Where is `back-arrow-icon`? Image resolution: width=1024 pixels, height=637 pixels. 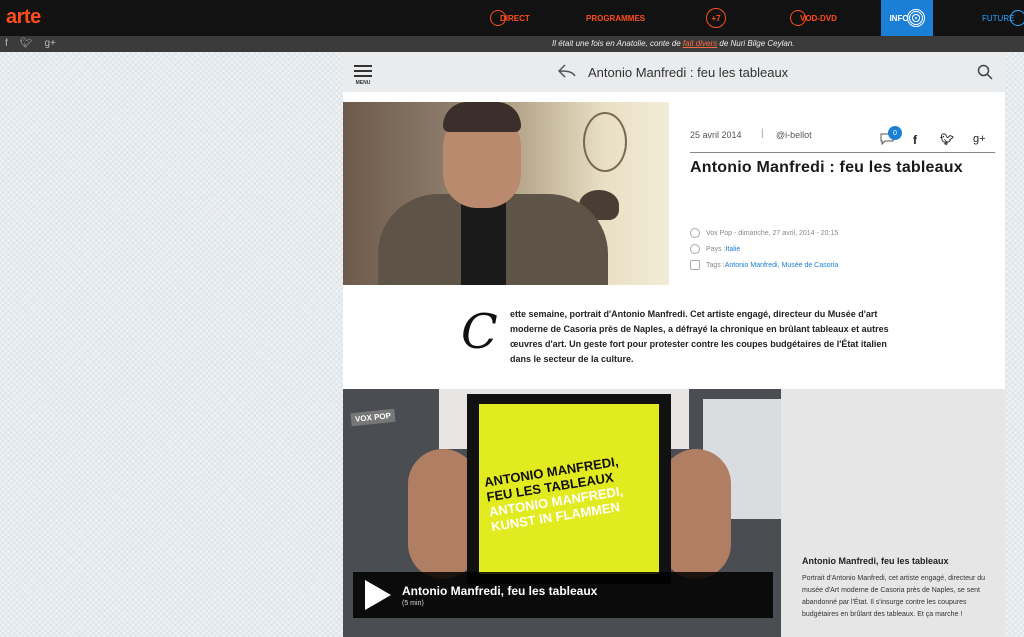
back-arrow-icon is located at coordinates (567, 71).